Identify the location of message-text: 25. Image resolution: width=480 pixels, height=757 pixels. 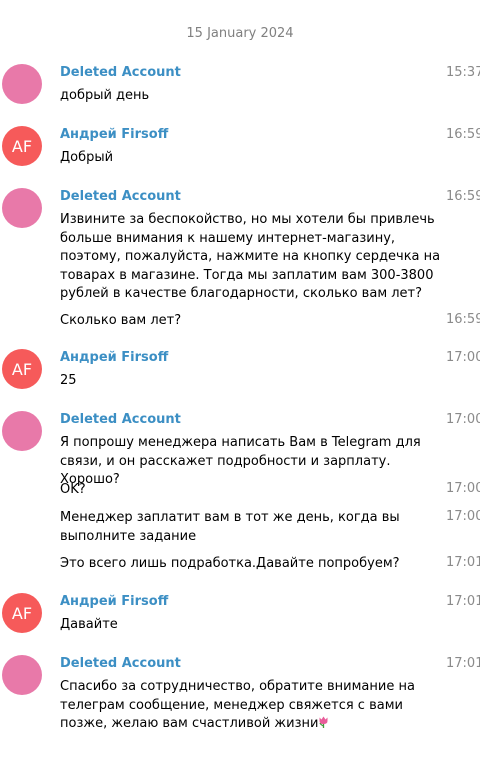
(68, 380).